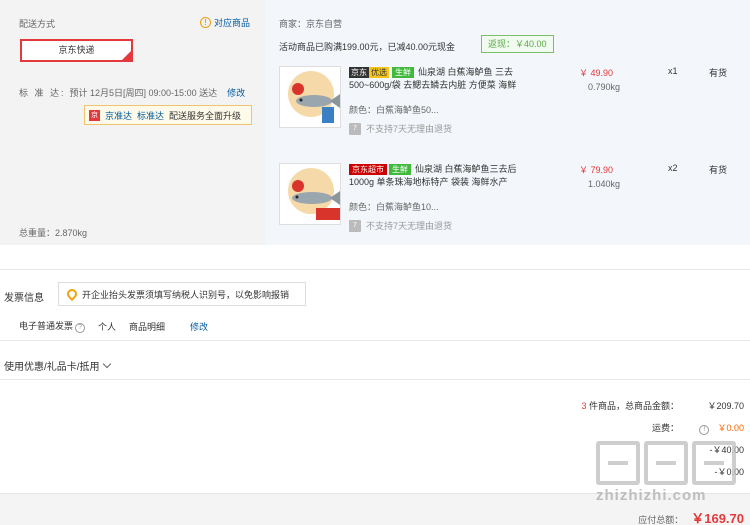 This screenshot has height=525, width=750. What do you see at coordinates (127, 51) in the screenshot?
I see `check-icon: ✓` at bounding box center [127, 51].